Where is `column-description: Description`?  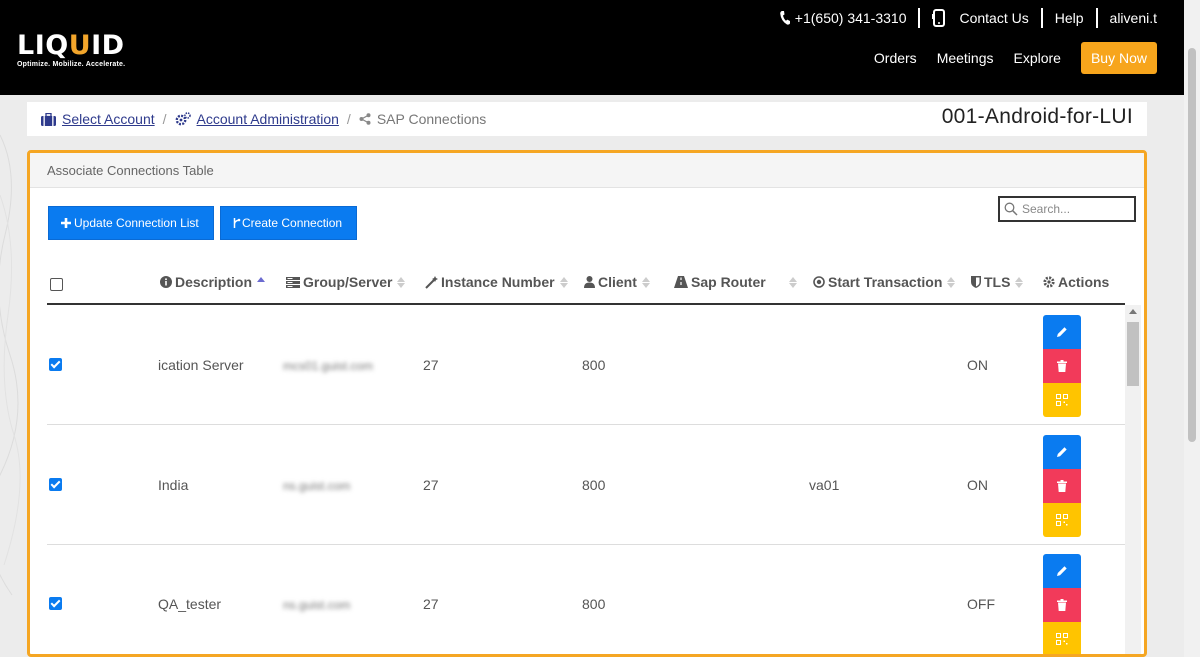 column-description: Description is located at coordinates (213, 282).